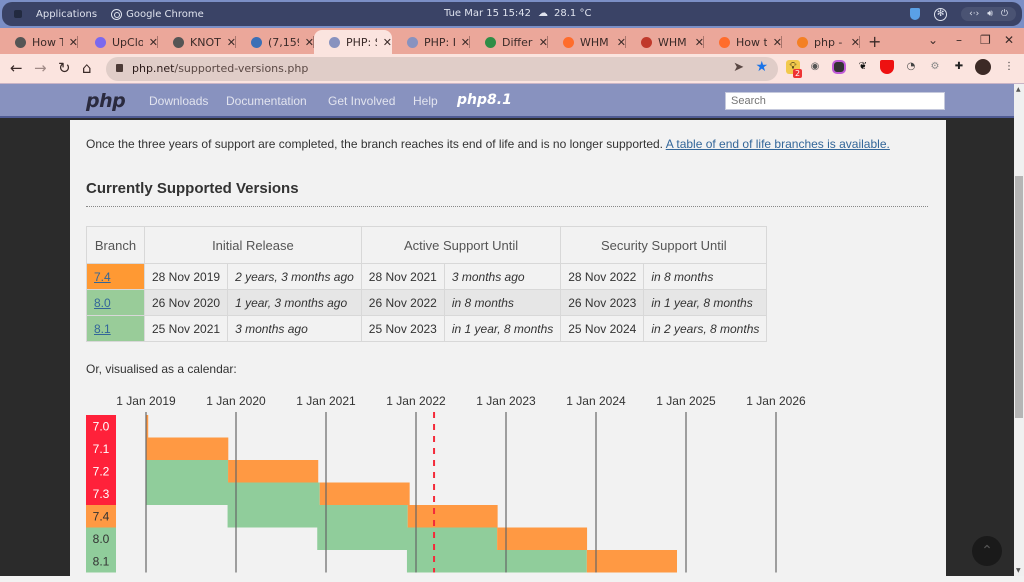 The width and height of the screenshot is (1024, 582). What do you see at coordinates (294, 302) in the screenshot?
I see `initial-release-relative: 1 year, 3 months ago` at bounding box center [294, 302].